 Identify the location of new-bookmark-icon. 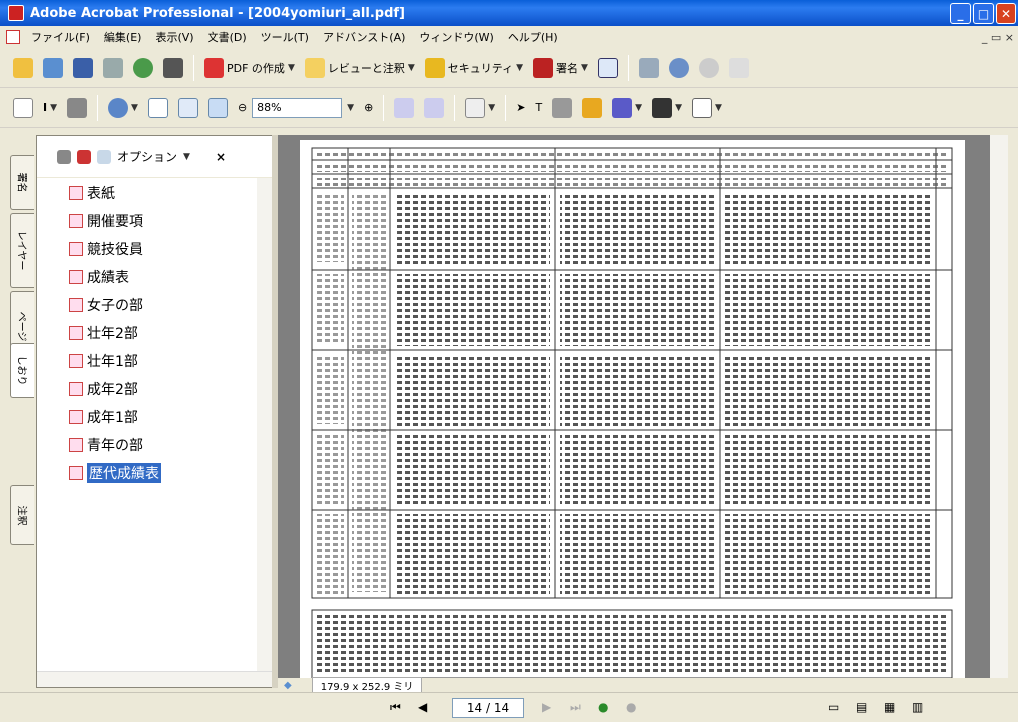
(84, 156).